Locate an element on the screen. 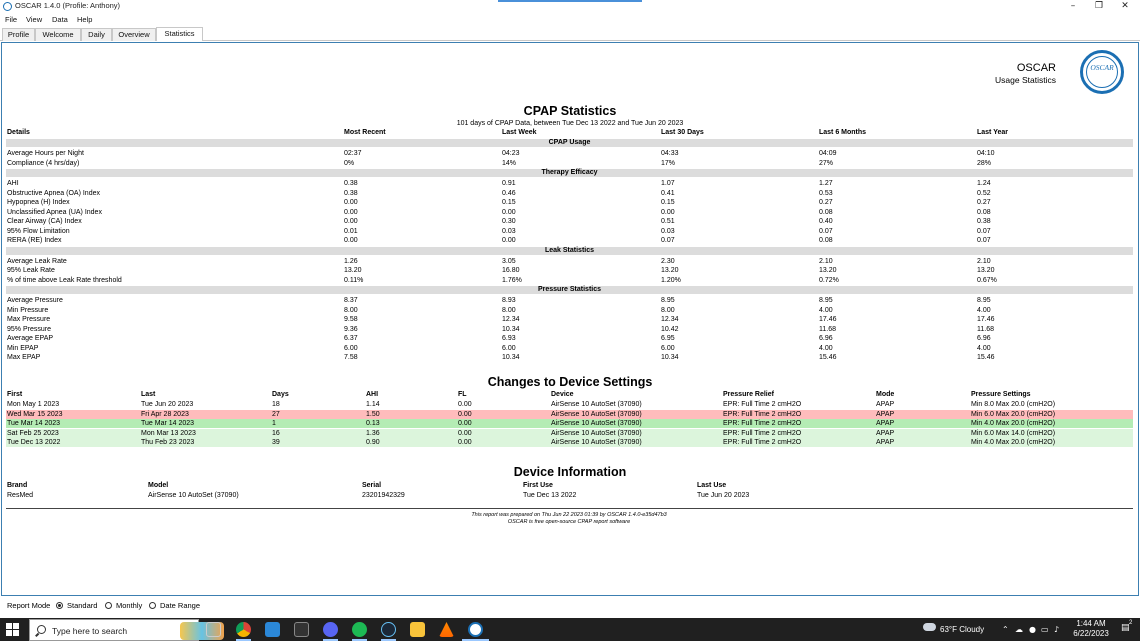 The image size is (1140, 641). chrome-icon is located at coordinates (243, 629).